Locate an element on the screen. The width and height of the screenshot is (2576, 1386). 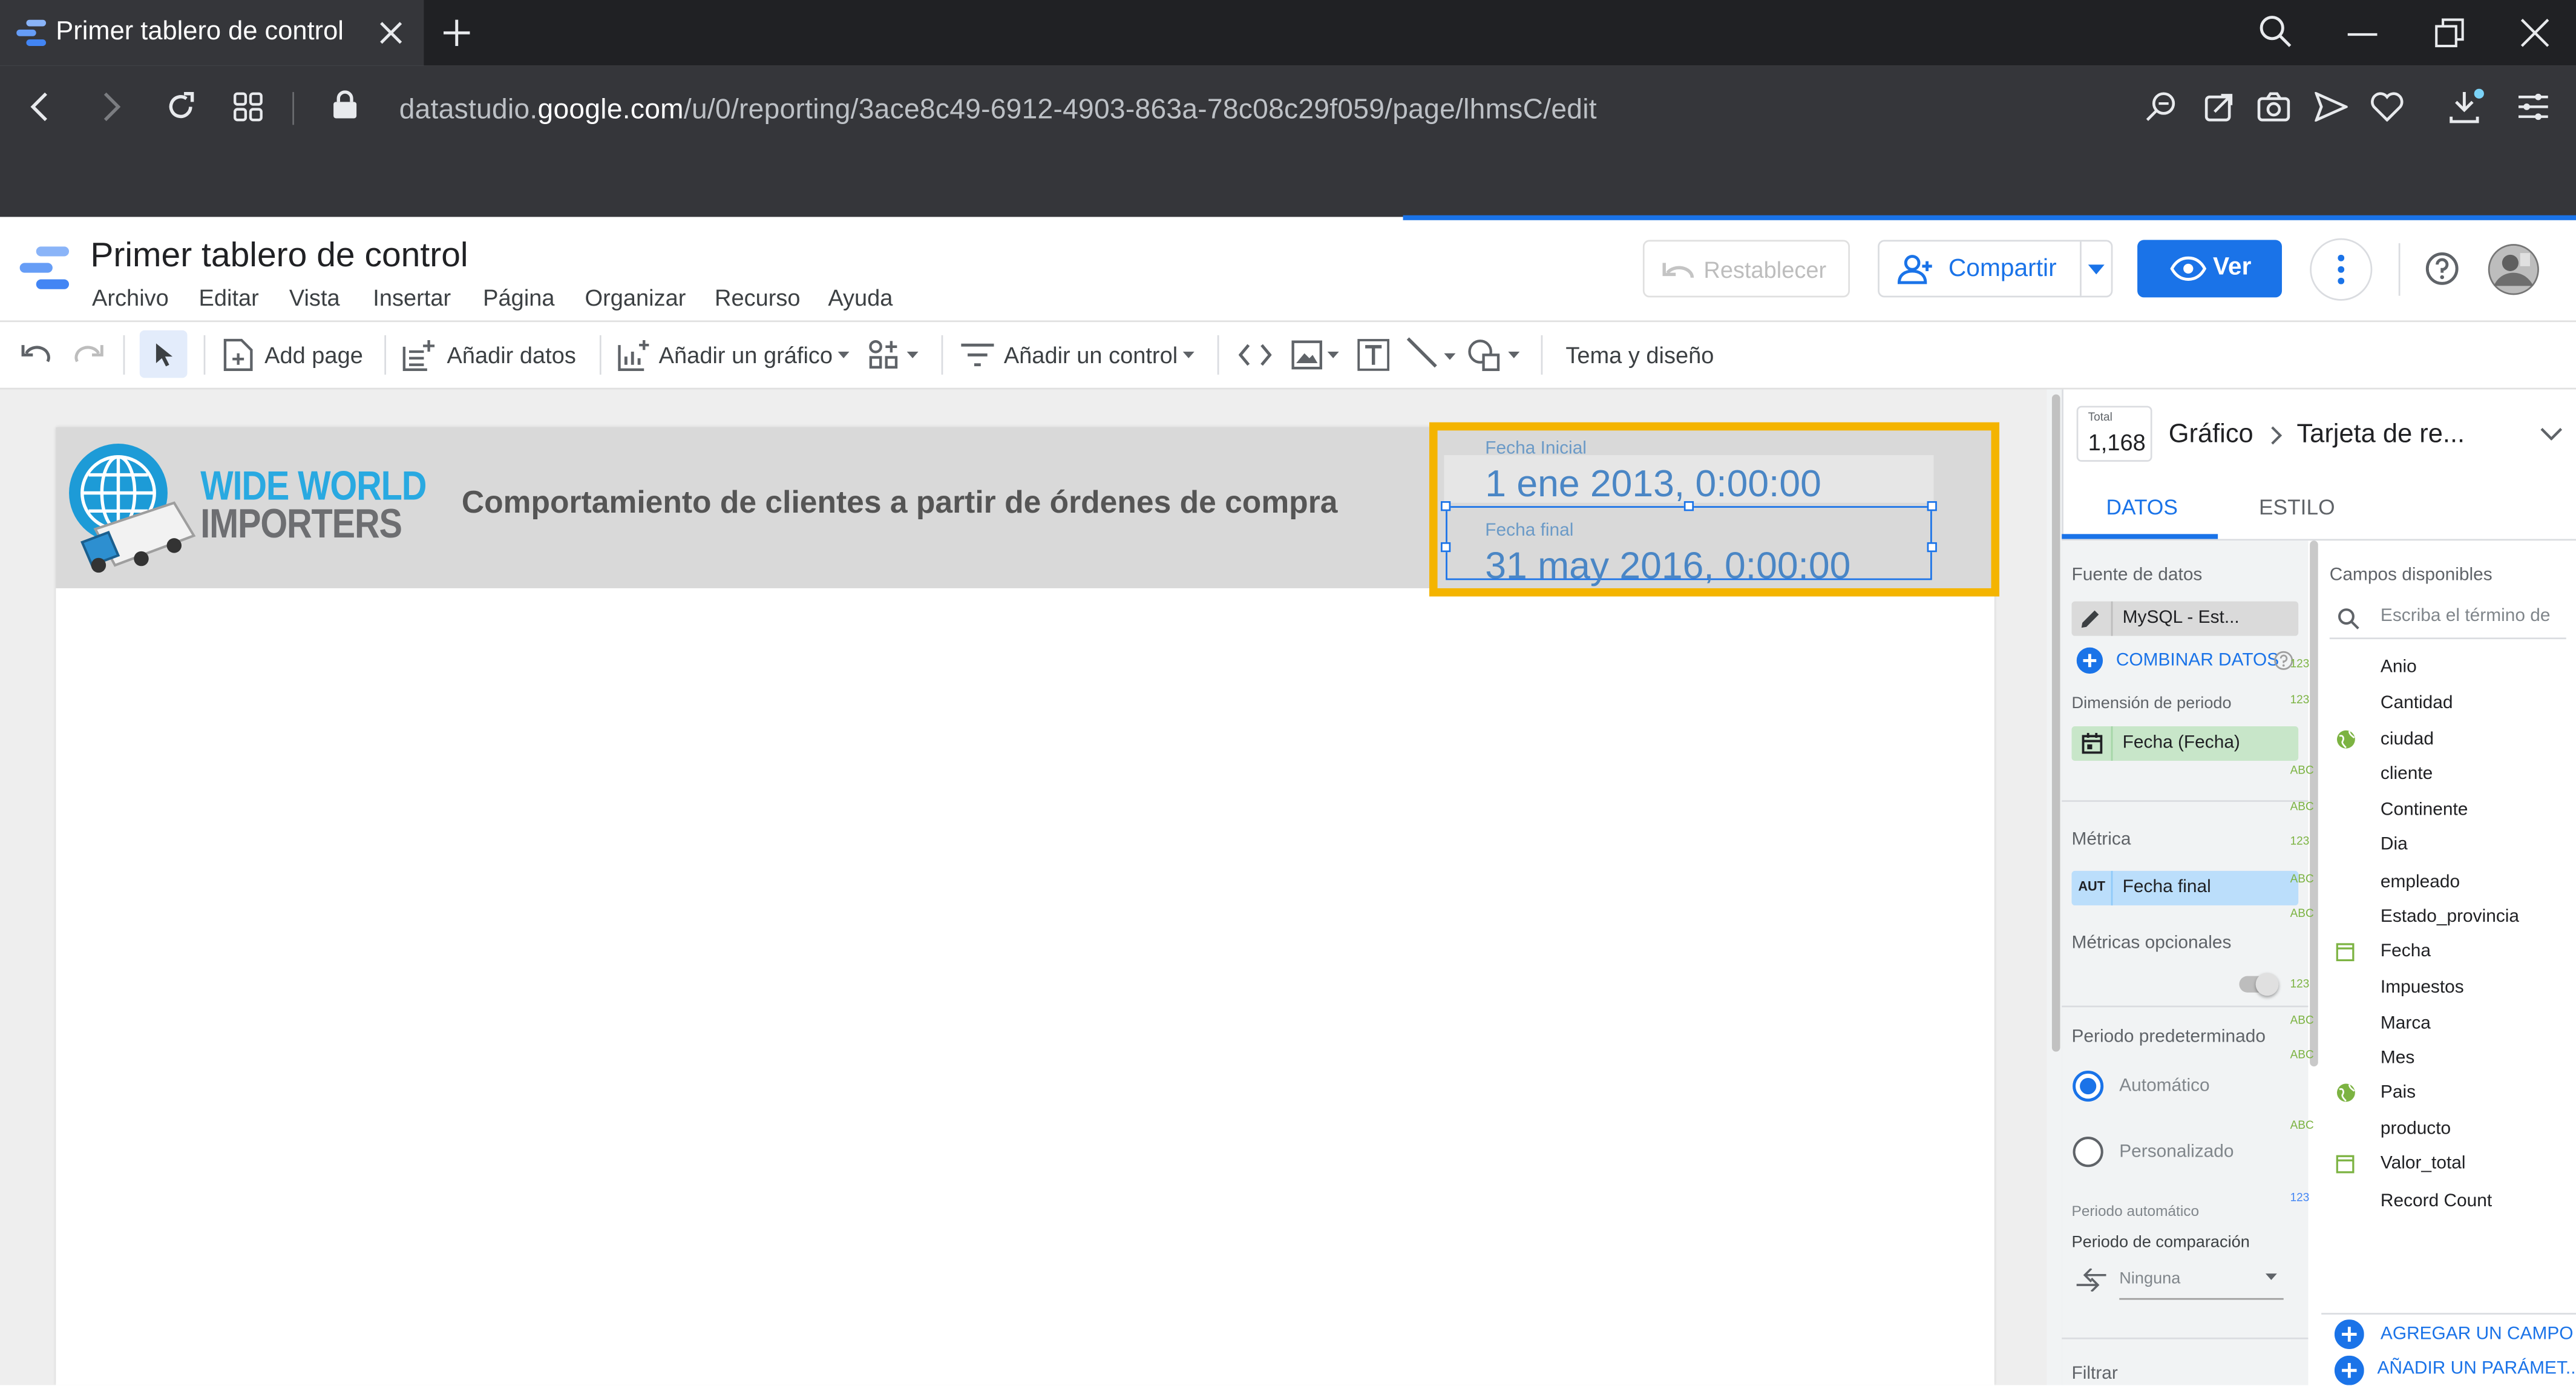
close-tab-icon is located at coordinates (391, 33).